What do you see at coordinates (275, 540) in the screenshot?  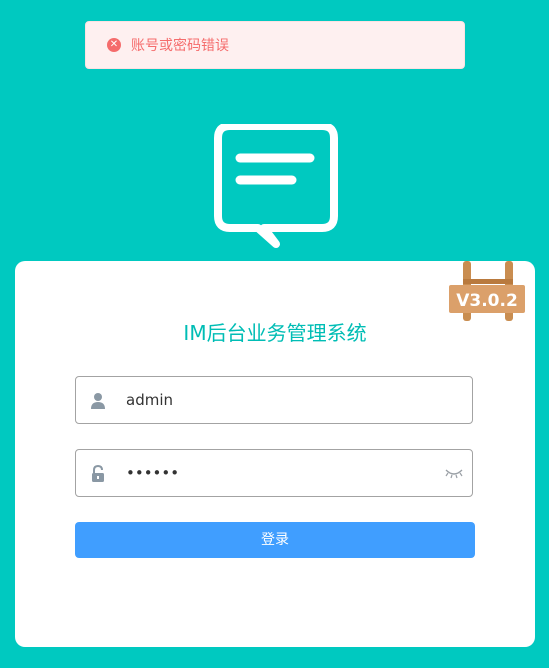 I see `login-button: 登录` at bounding box center [275, 540].